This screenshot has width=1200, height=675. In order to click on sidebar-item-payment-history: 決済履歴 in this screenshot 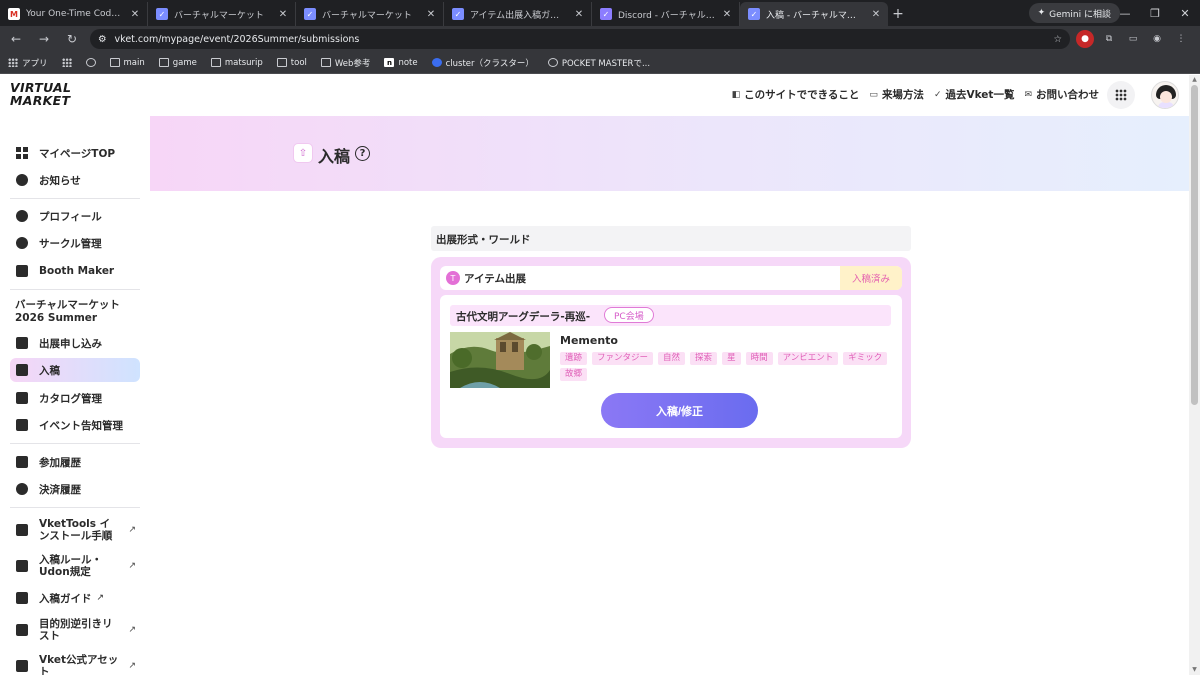, I will do `click(75, 489)`.